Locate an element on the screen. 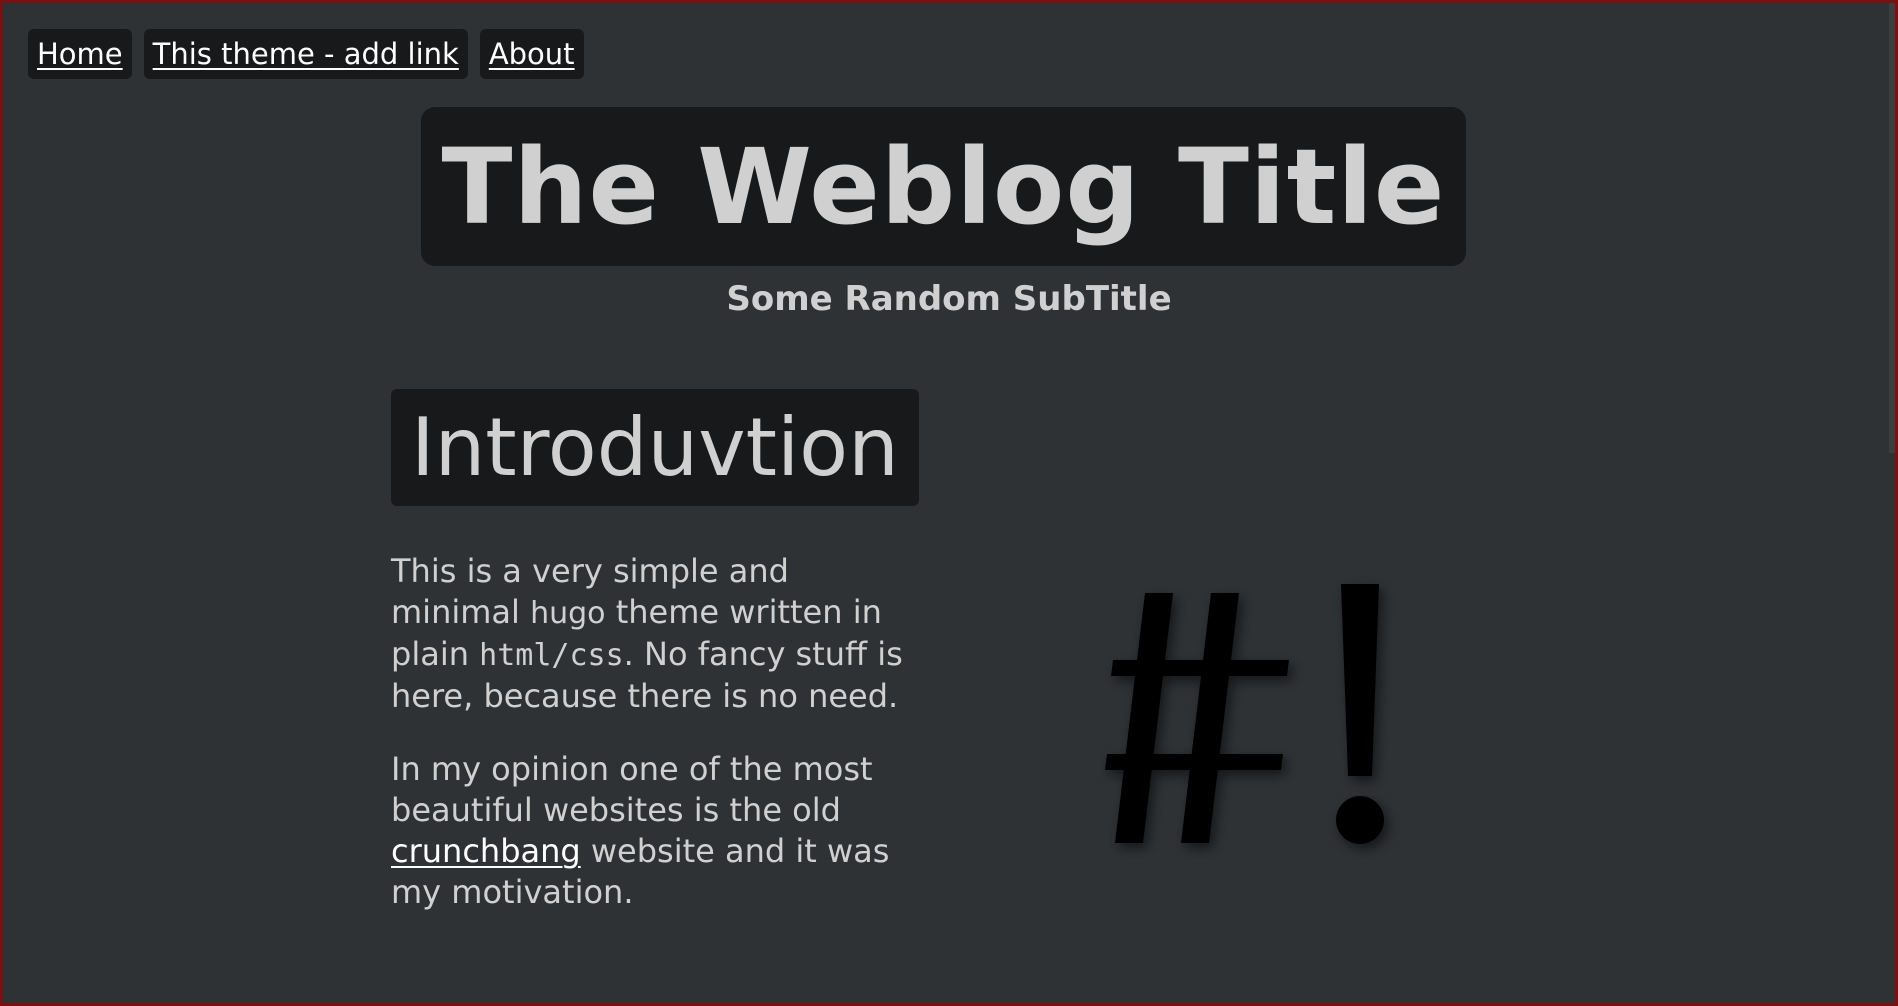 The height and width of the screenshot is (1006, 1898). section-heading-box: Introduvtion is located at coordinates (655, 447).